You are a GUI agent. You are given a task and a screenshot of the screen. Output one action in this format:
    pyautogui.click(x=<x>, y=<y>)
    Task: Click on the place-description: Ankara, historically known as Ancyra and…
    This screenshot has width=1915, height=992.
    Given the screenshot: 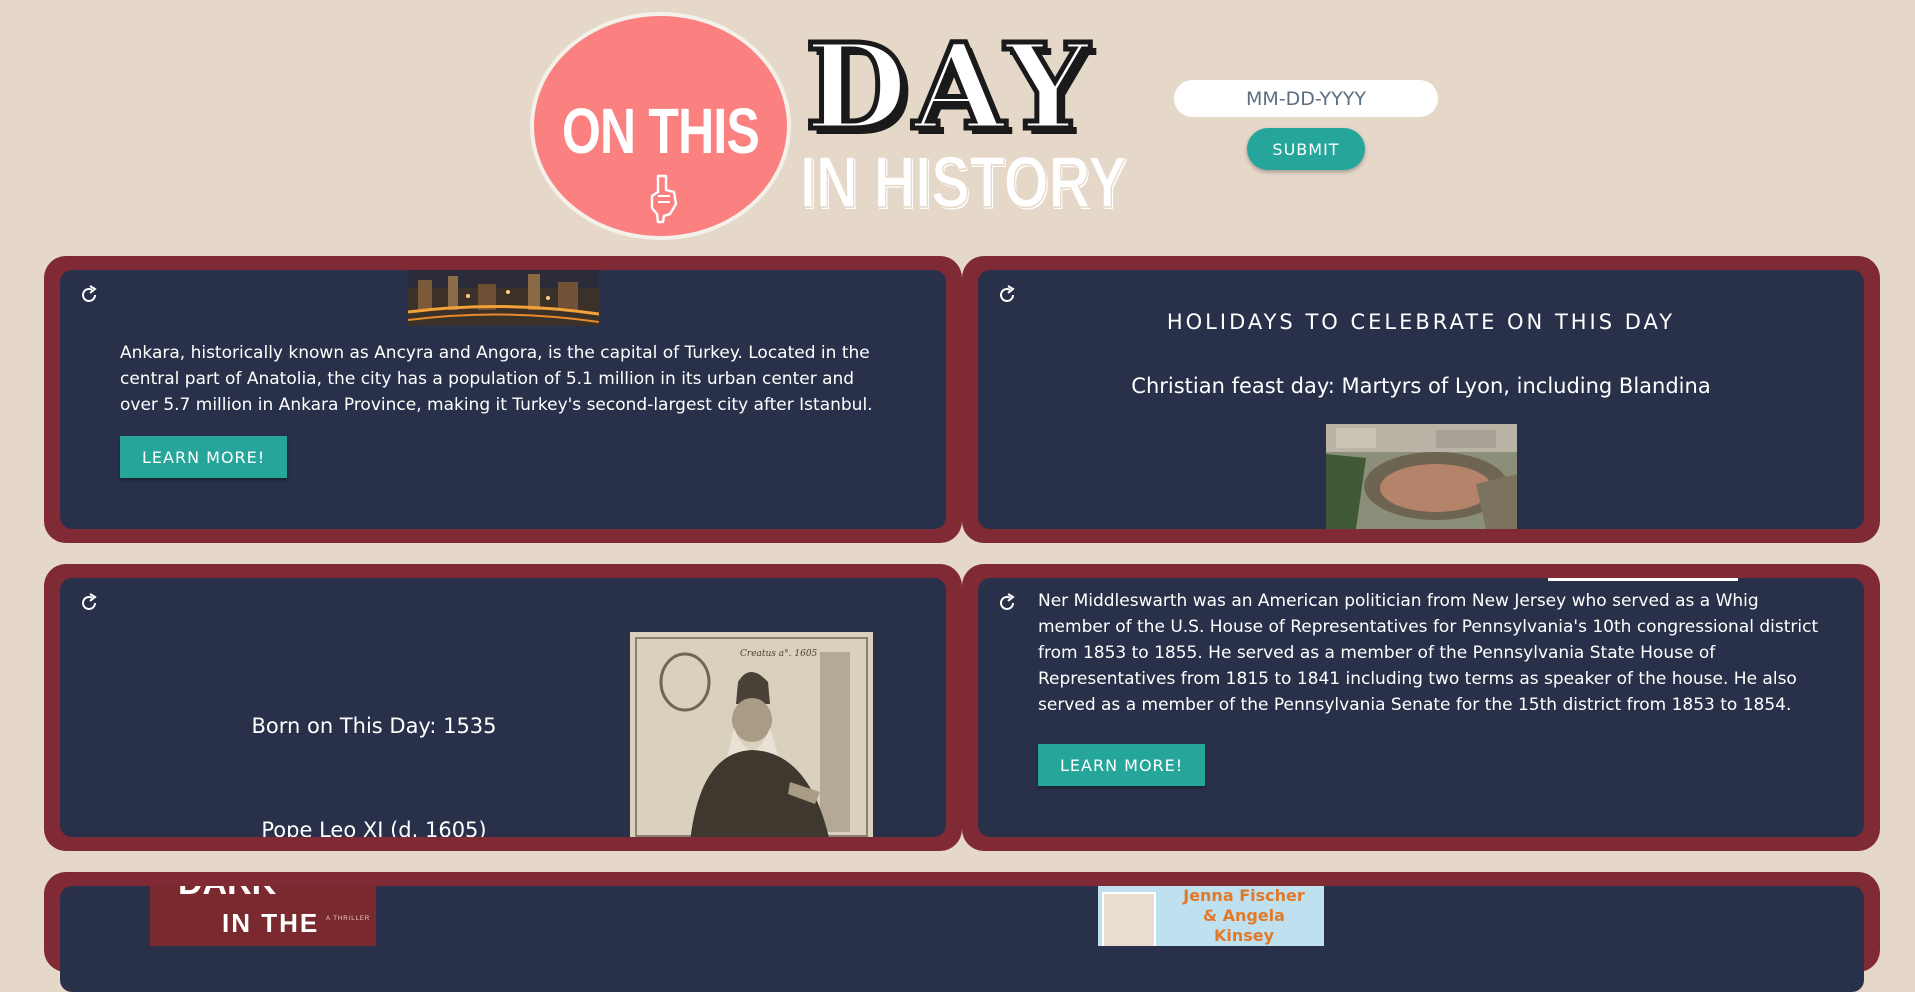 What is the action you would take?
    pyautogui.click(x=496, y=379)
    